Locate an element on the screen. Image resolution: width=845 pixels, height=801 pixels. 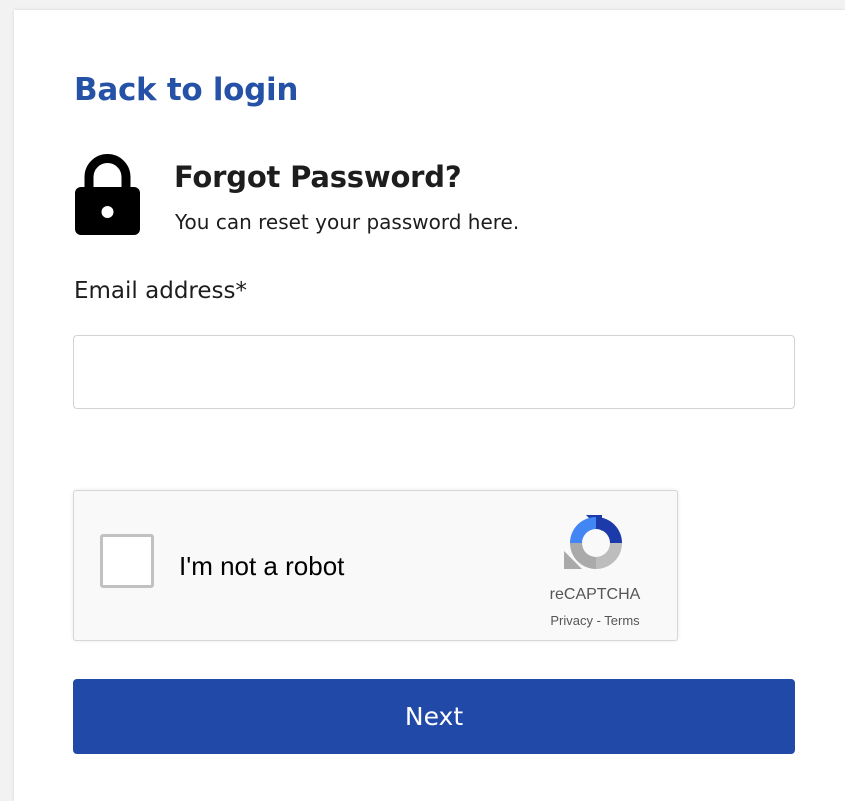
recaptcha-links: Privacy - Terms is located at coordinates (595, 620).